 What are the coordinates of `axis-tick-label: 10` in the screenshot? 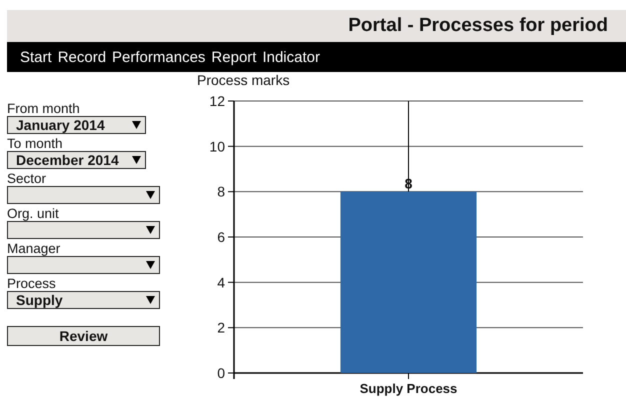 It's located at (217, 146).